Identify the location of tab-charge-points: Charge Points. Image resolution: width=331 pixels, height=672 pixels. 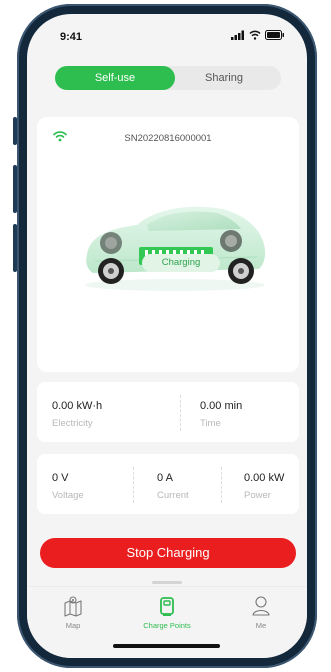
(167, 612).